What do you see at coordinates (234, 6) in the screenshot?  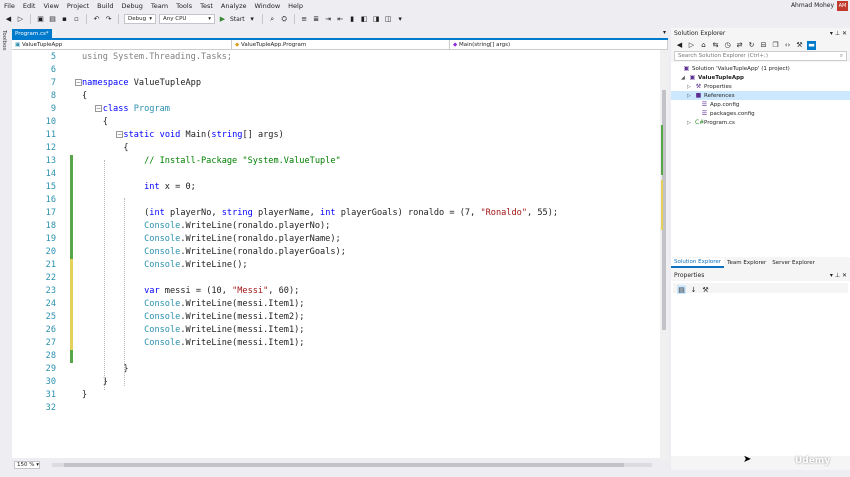 I see `menu-item-analyze: Analyze` at bounding box center [234, 6].